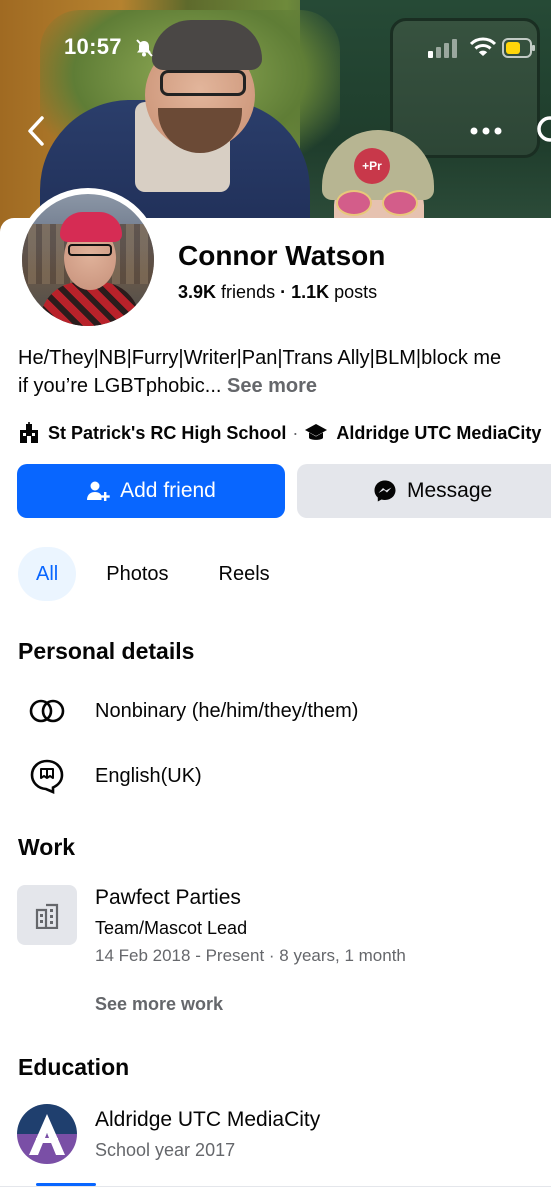 This screenshot has height=1199, width=551. I want to click on message-label: Message, so click(450, 490).